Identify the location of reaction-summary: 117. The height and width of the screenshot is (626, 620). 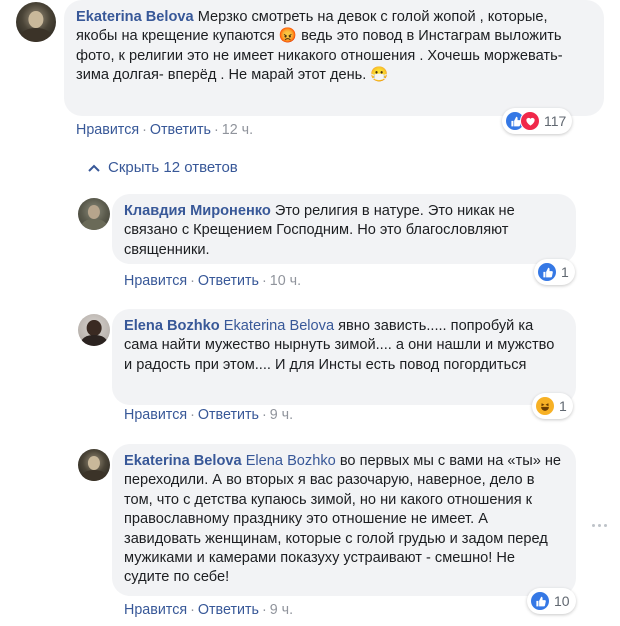
(537, 121).